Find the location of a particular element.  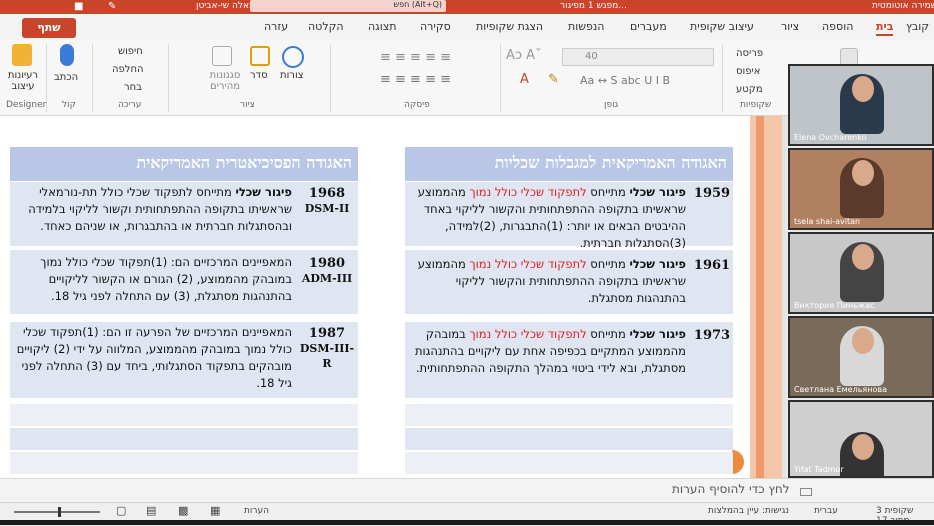

year-cell: 1980 ADM-III is located at coordinates (327, 271).